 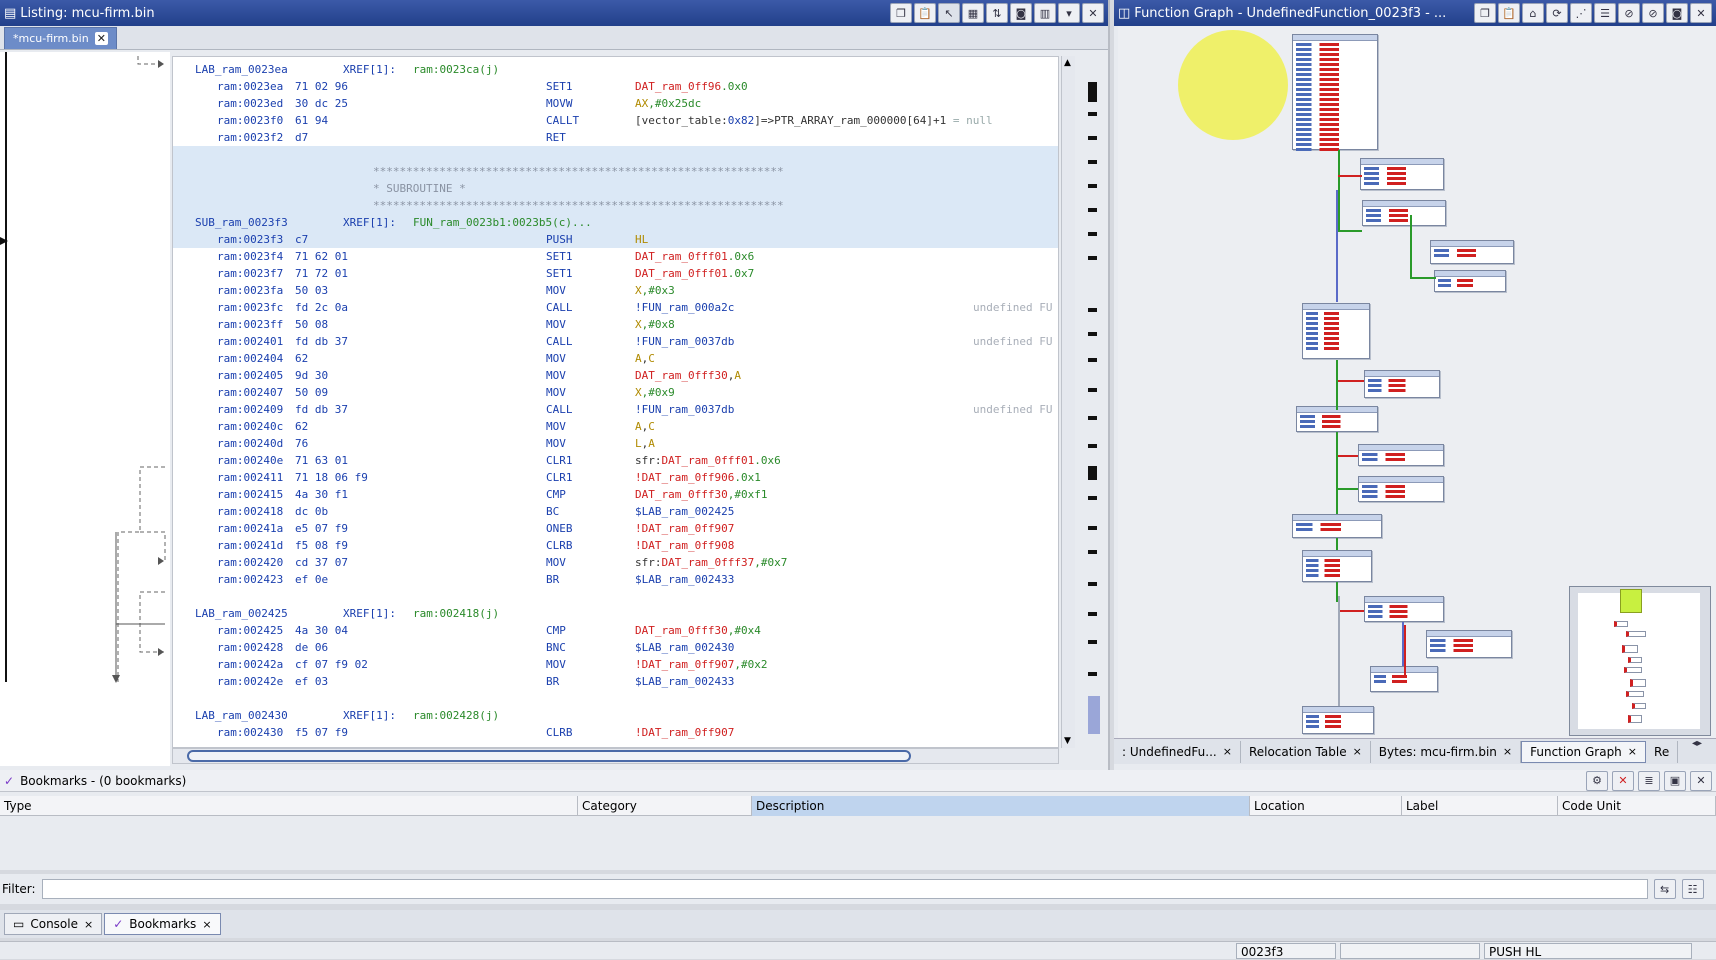 I want to click on layout-icon: ⋰, so click(x=1581, y=13).